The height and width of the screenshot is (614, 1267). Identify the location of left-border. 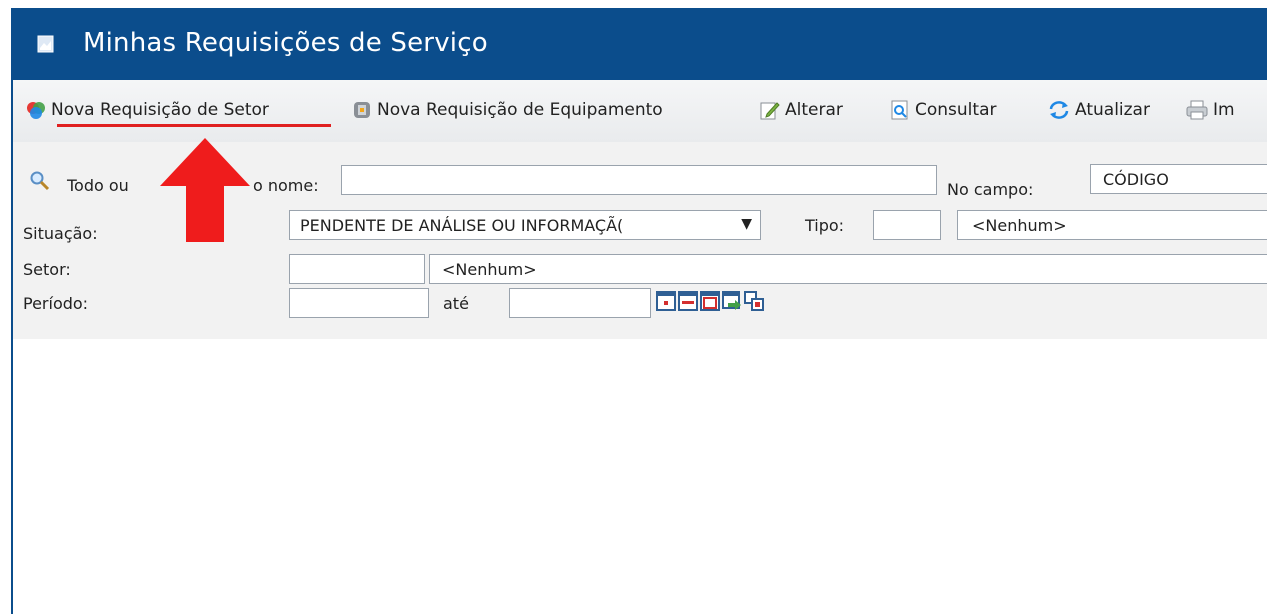
(7, 307).